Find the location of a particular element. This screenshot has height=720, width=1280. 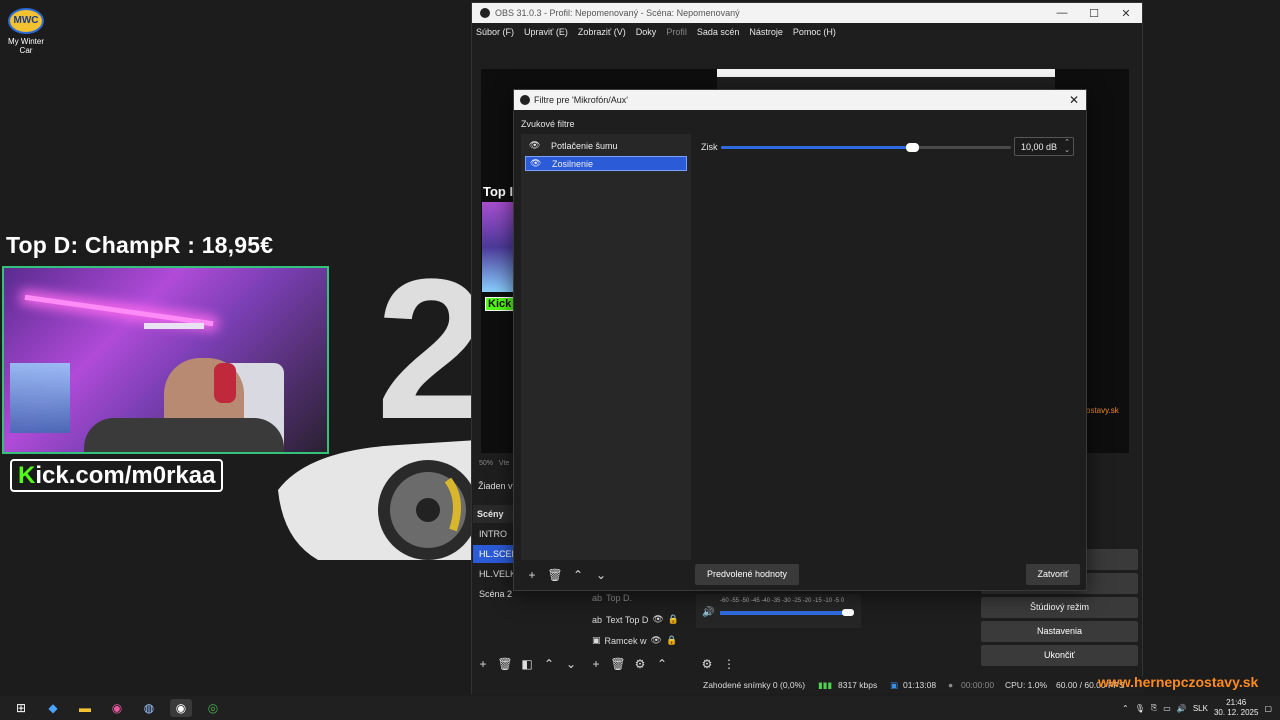

scene-filters-button: ◧ is located at coordinates (527, 664).